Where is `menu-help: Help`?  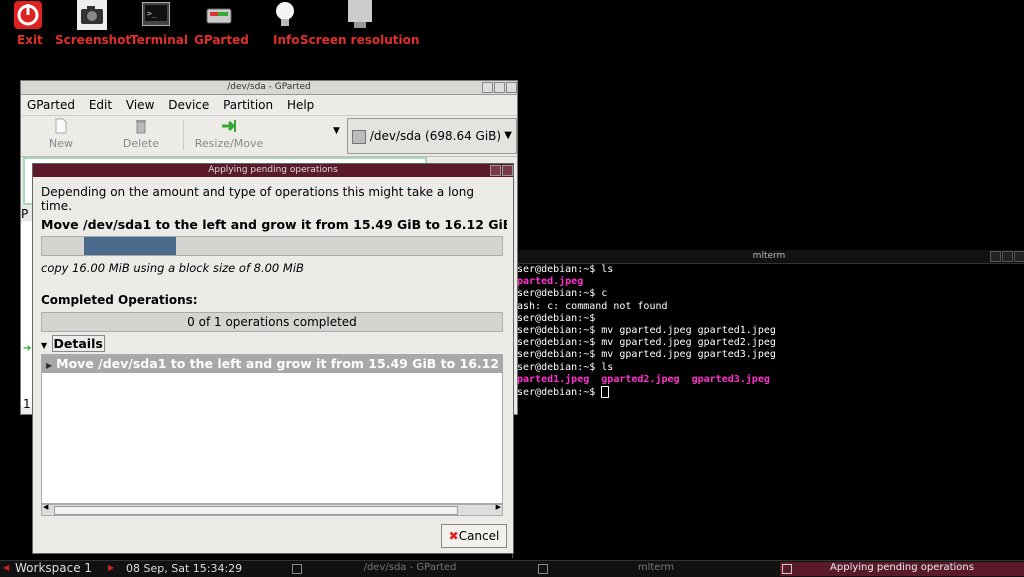 menu-help: Help is located at coordinates (300, 105).